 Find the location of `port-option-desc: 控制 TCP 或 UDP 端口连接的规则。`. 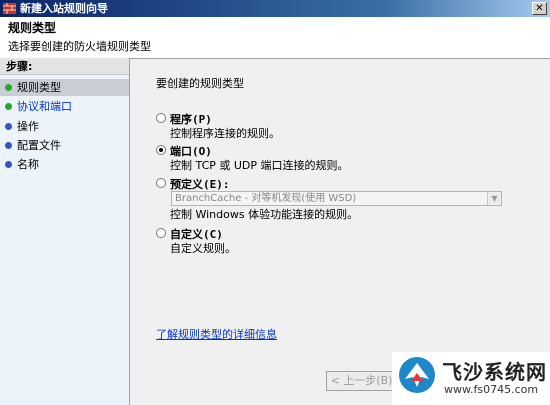

port-option-desc: 控制 TCP 或 UDP 端口连接的规则。 is located at coordinates (259, 165).